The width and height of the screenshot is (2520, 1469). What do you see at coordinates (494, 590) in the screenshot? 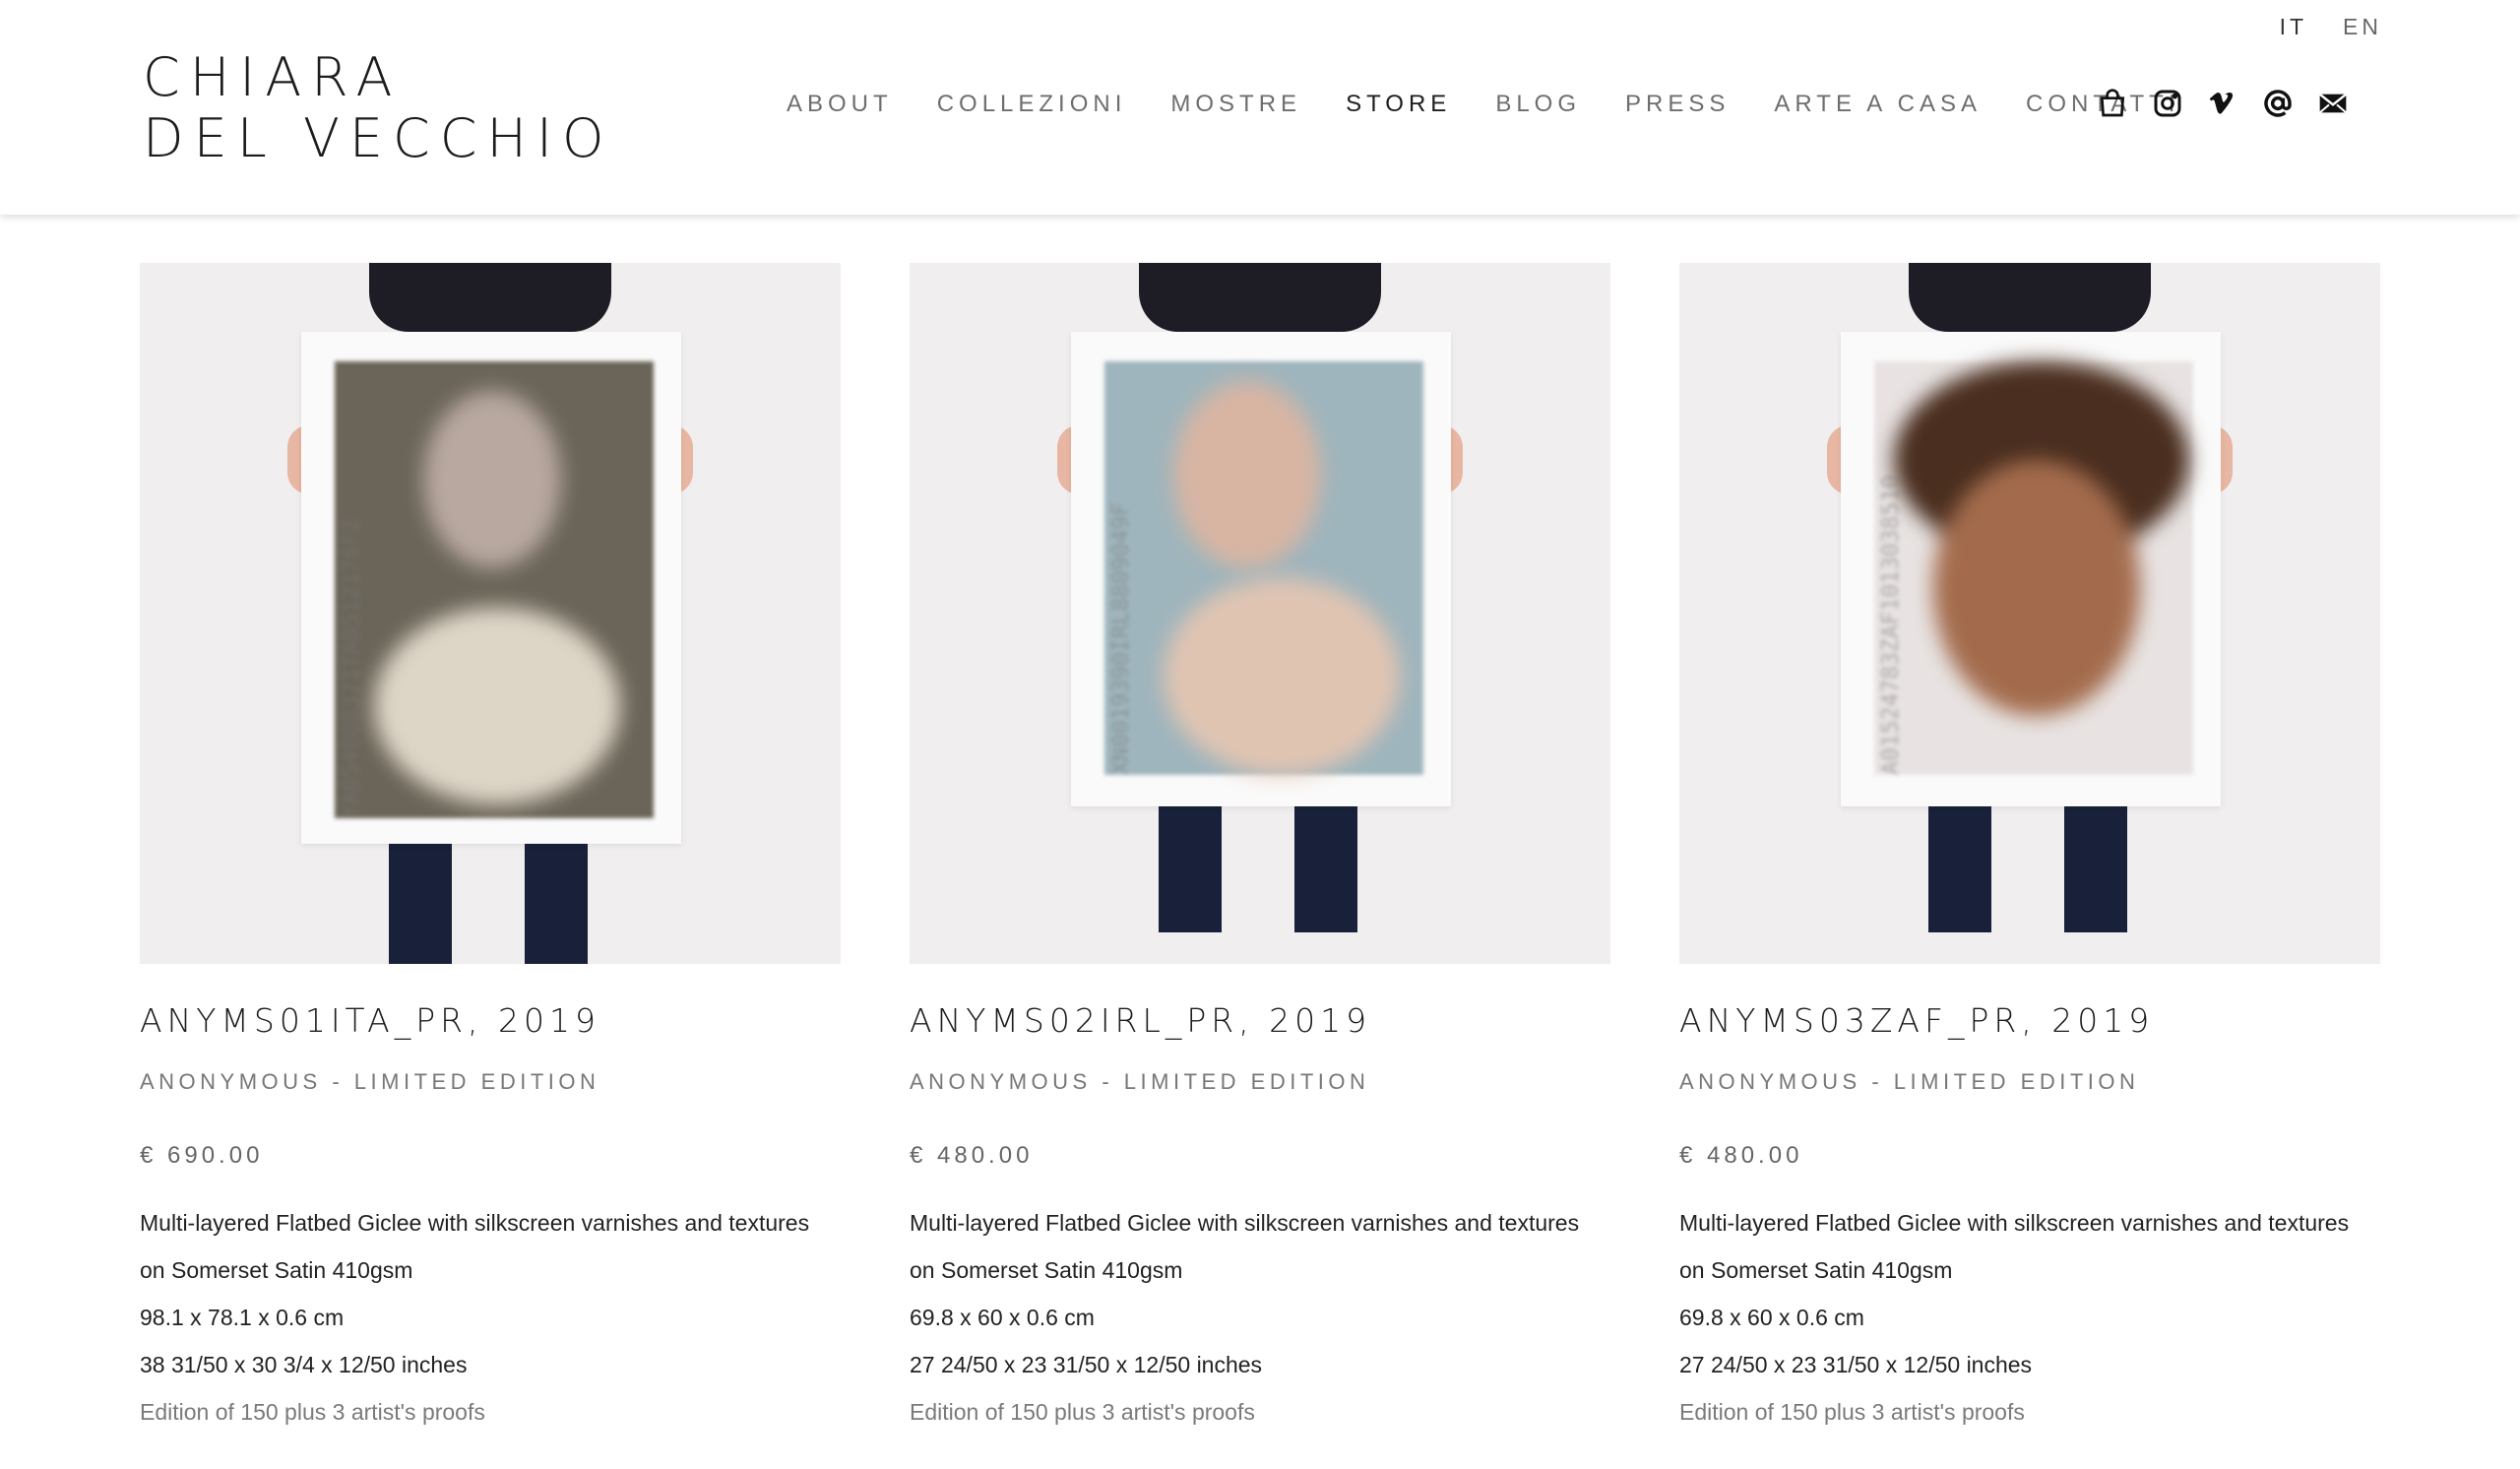
I see `artwork-print: YA05400837ITA8512176F2` at bounding box center [494, 590].